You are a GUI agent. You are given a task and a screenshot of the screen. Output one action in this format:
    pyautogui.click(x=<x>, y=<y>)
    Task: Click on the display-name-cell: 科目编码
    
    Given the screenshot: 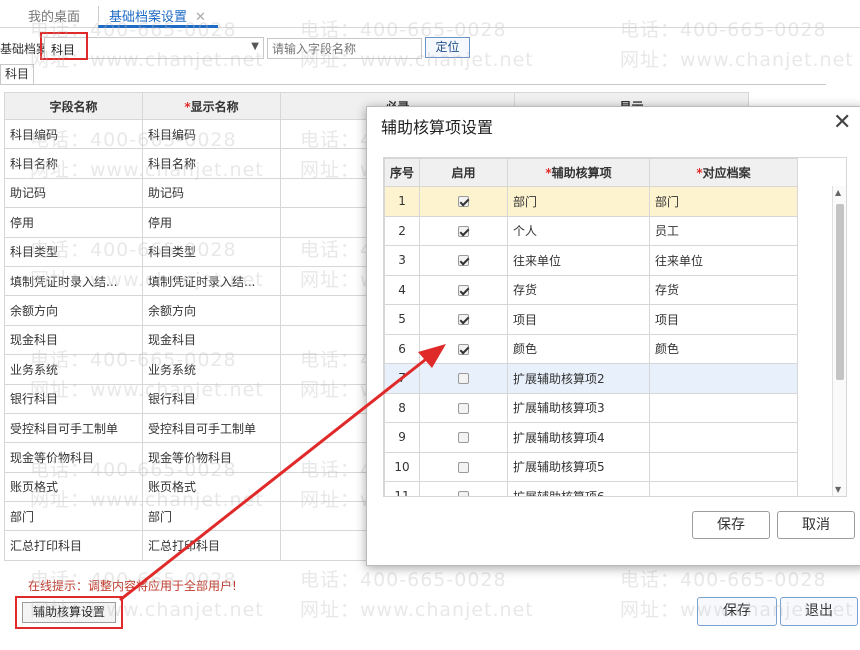 What is the action you would take?
    pyautogui.click(x=211, y=134)
    